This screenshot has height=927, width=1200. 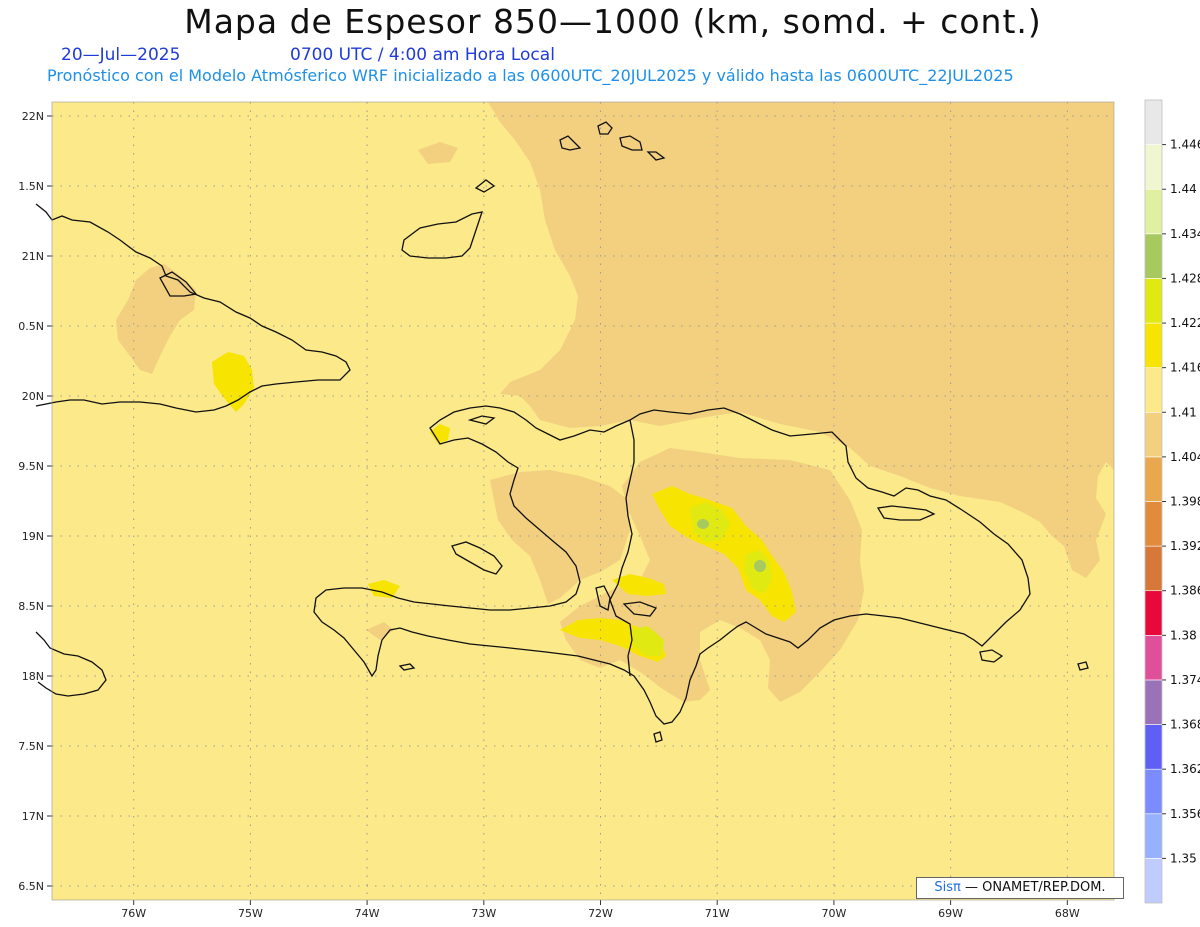 I want to click on sispi-logo: Sisπ, so click(x=947, y=887).